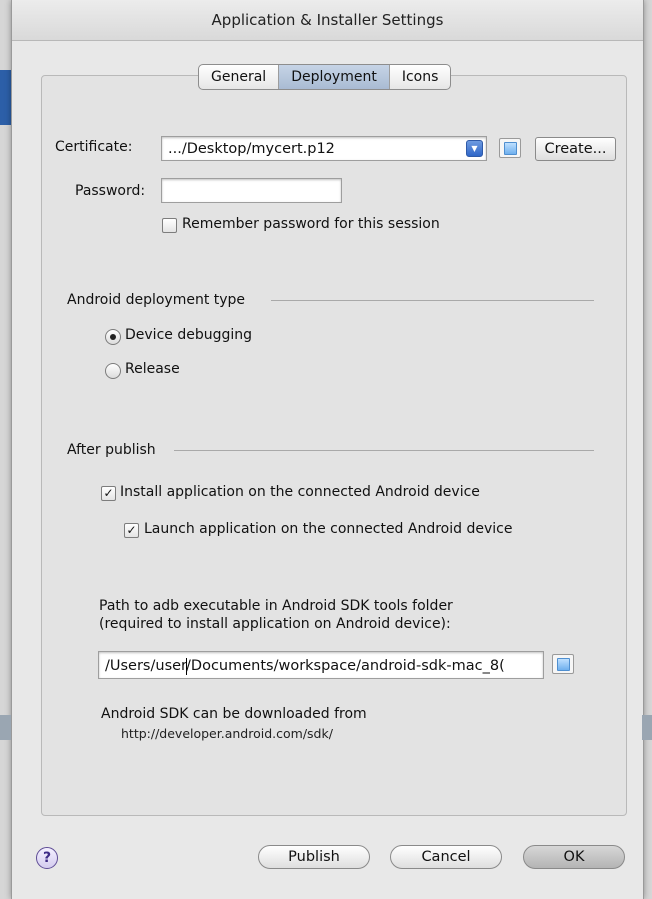 Image resolution: width=652 pixels, height=899 pixels. I want to click on cancel-button: Cancel, so click(446, 857).